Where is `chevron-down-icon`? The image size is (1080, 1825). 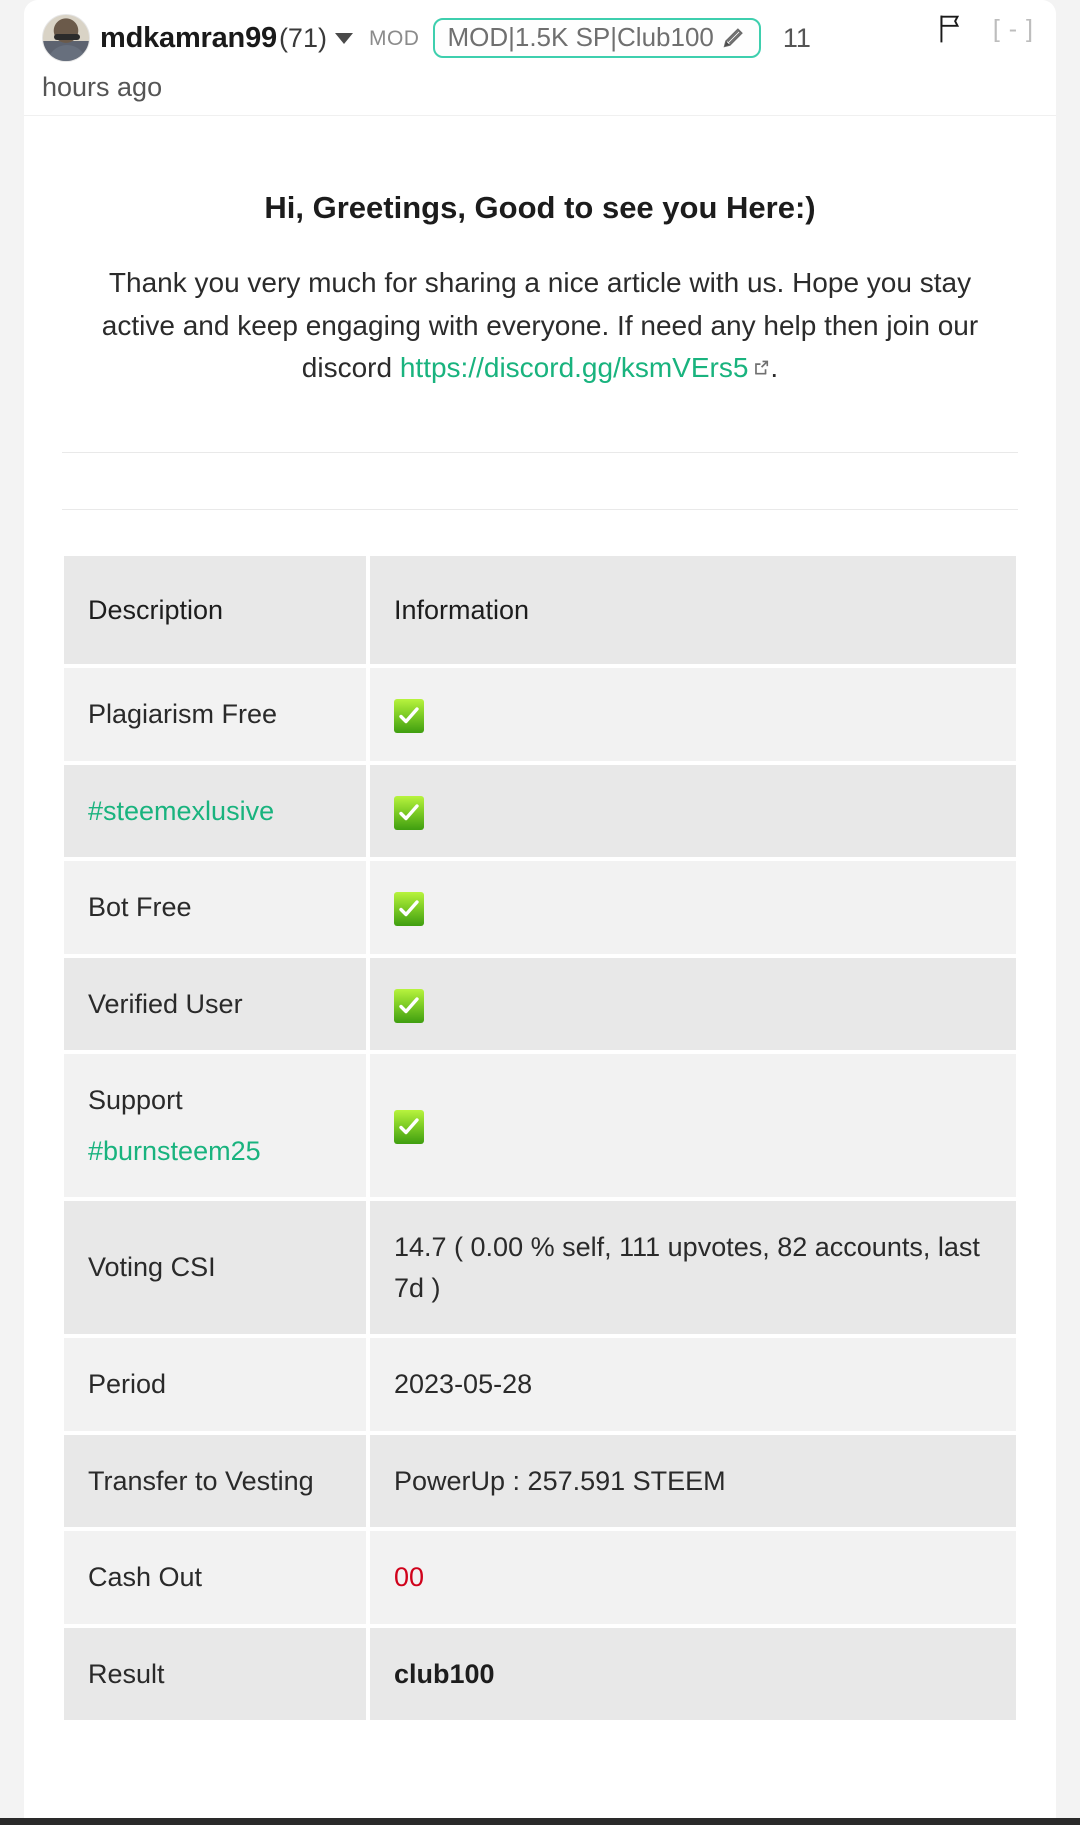
chevron-down-icon is located at coordinates (343, 38).